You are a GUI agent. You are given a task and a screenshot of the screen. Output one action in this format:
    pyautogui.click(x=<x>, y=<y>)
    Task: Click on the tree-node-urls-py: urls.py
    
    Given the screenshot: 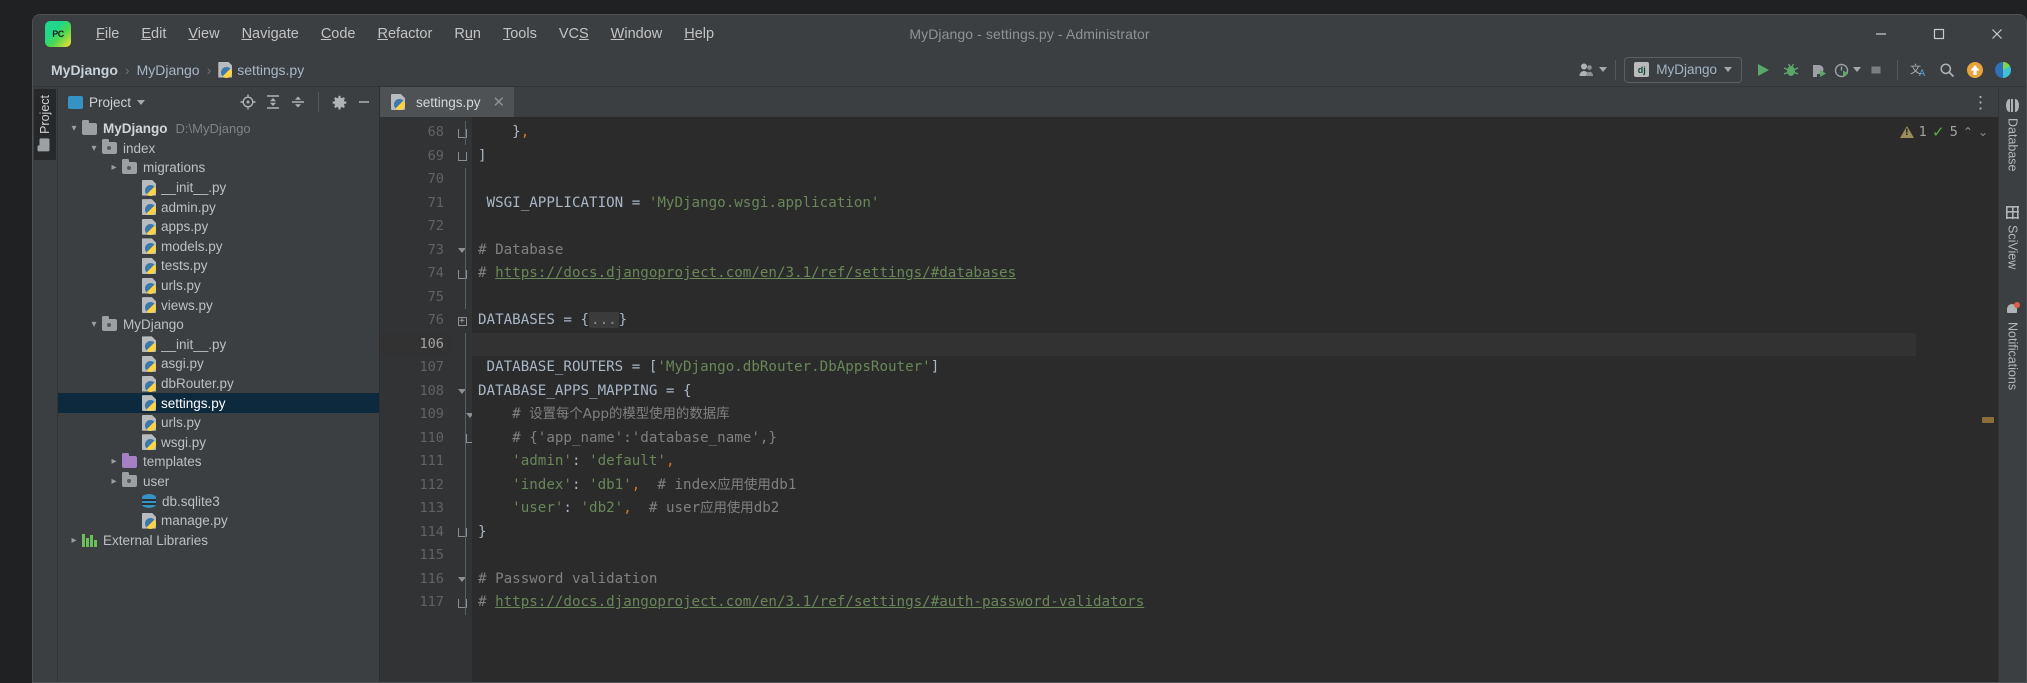 What is the action you would take?
    pyautogui.click(x=218, y=286)
    